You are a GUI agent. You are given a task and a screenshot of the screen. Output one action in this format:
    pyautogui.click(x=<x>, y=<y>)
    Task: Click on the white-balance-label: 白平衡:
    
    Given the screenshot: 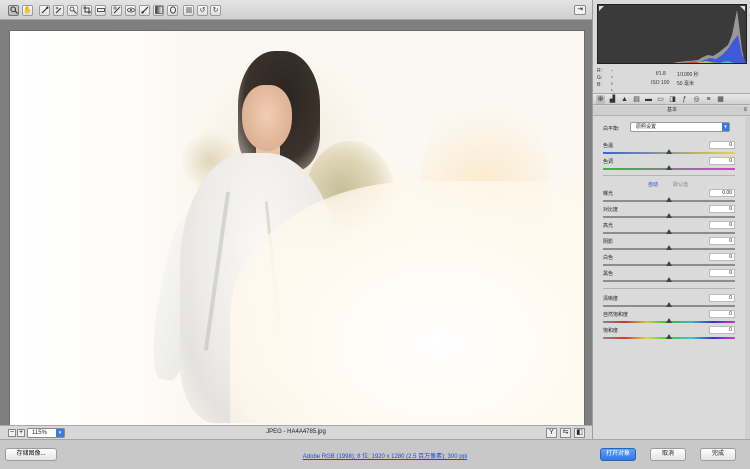 What is the action you would take?
    pyautogui.click(x=611, y=129)
    